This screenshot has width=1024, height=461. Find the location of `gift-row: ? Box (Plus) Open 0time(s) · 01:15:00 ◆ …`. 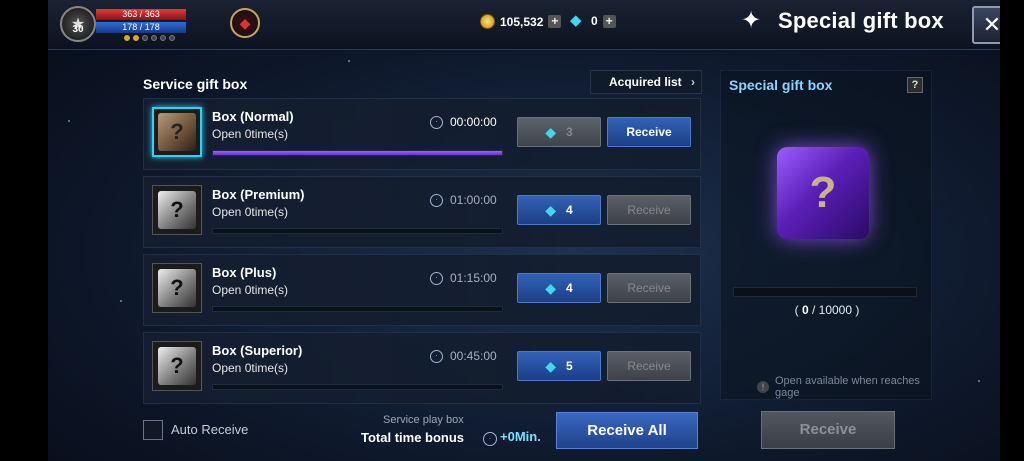

gift-row: ? Box (Plus) Open 0time(s) · 01:15:00 ◆ … is located at coordinates (422, 290).